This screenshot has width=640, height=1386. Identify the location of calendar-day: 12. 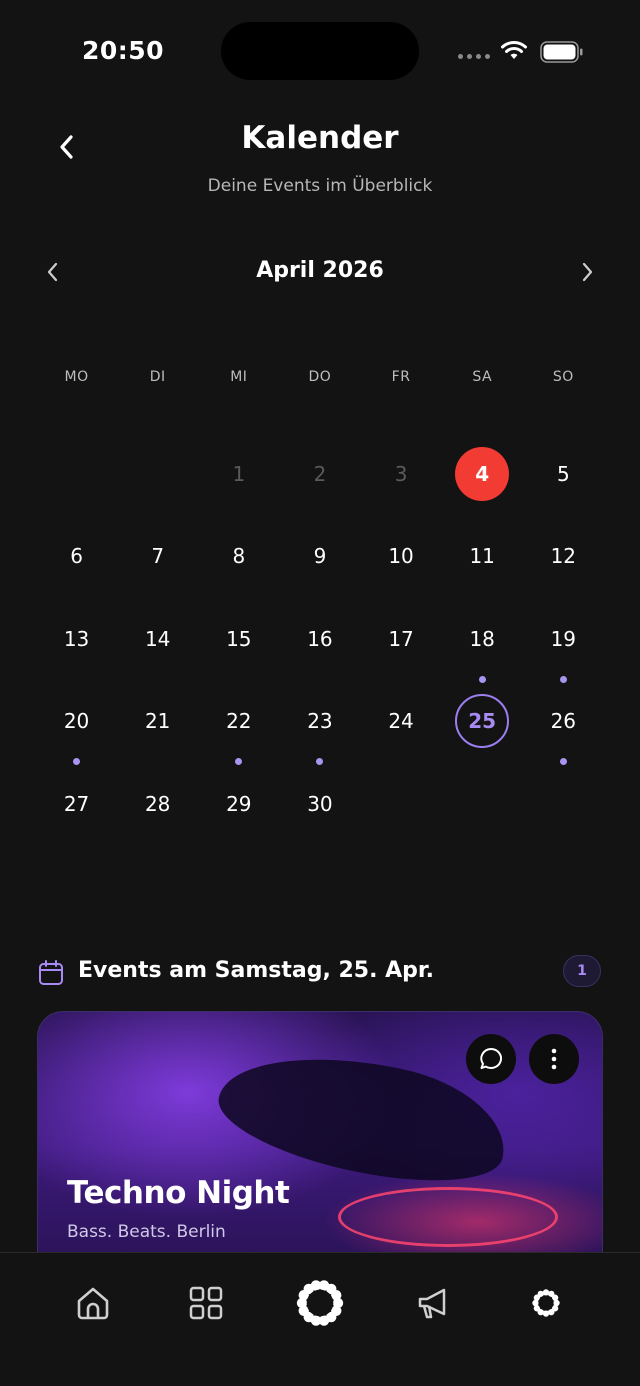
(563, 570).